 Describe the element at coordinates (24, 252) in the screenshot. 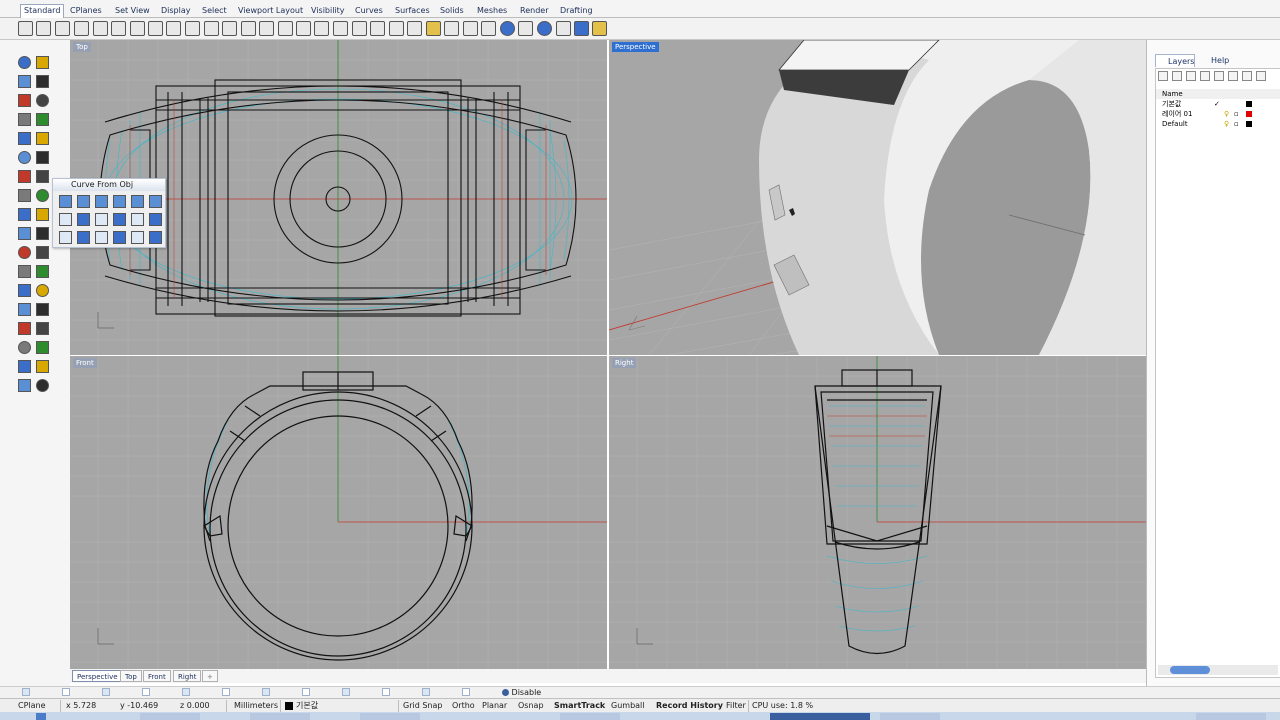

I see `fillet-icon` at that location.